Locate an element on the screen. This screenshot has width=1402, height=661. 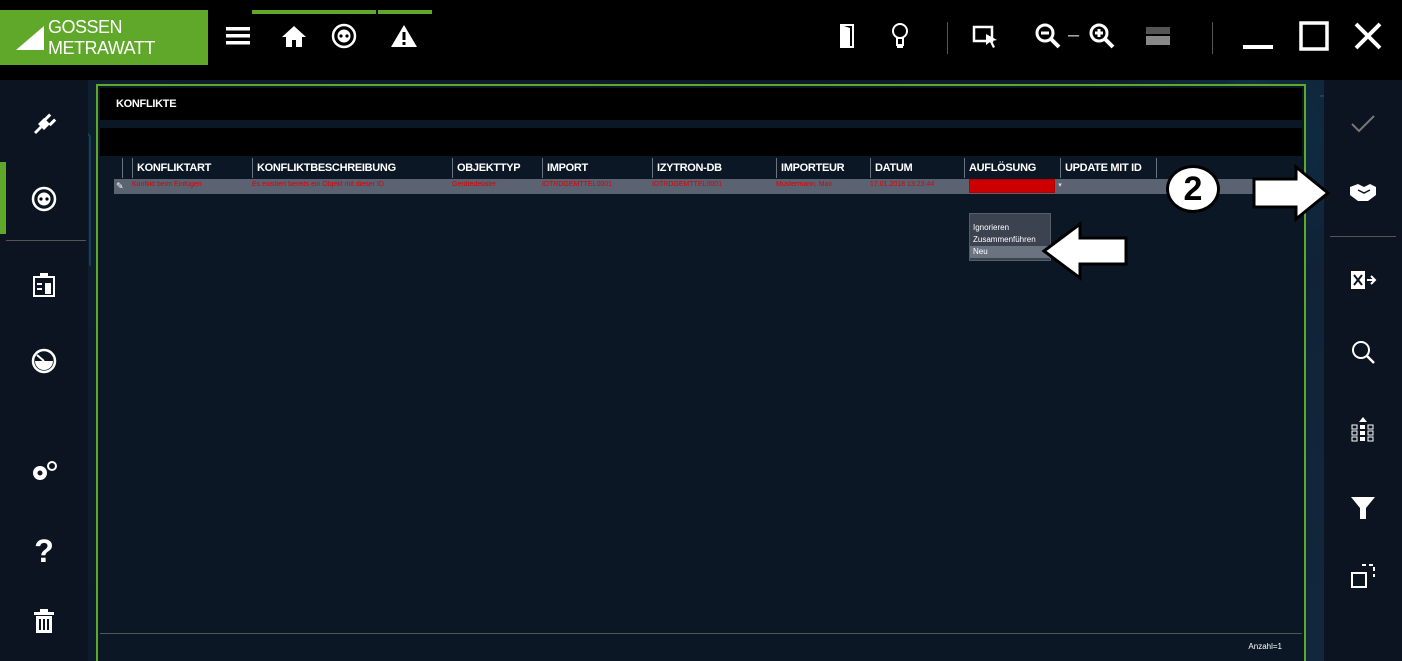
aufloesung-select is located at coordinates (1012, 186).